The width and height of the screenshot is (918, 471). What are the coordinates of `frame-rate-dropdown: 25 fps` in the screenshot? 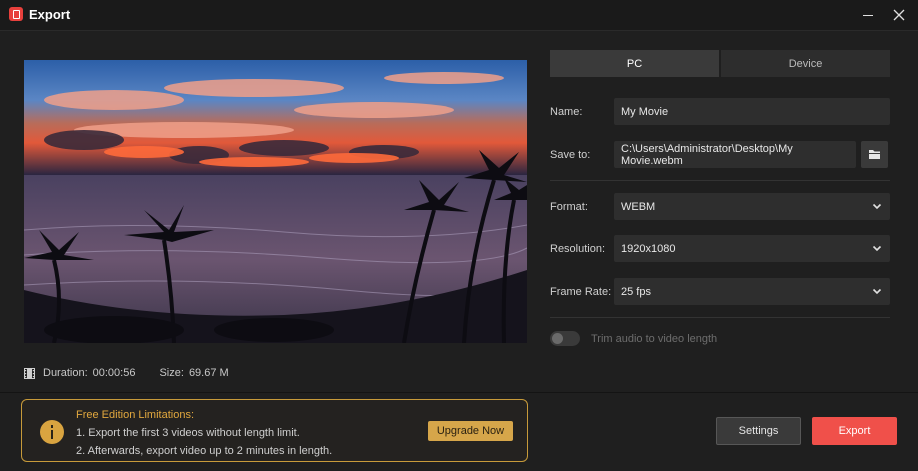 It's located at (752, 291).